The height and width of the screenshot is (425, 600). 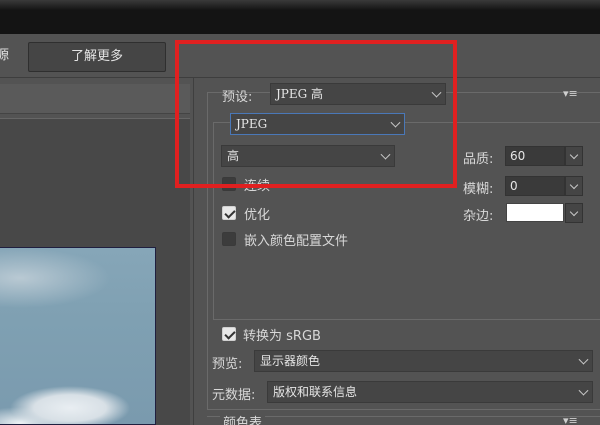 What do you see at coordinates (257, 215) in the screenshot?
I see `optimized-label: 优化` at bounding box center [257, 215].